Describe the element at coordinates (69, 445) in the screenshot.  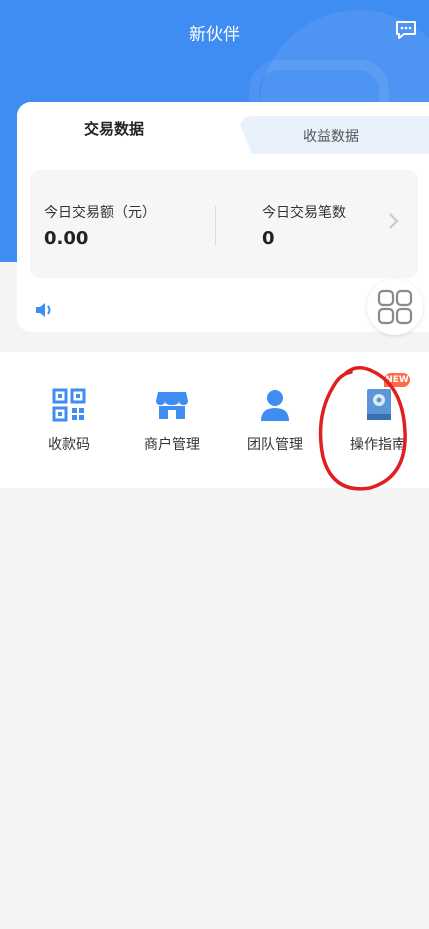
I see `menu-item-label: 收款码` at that location.